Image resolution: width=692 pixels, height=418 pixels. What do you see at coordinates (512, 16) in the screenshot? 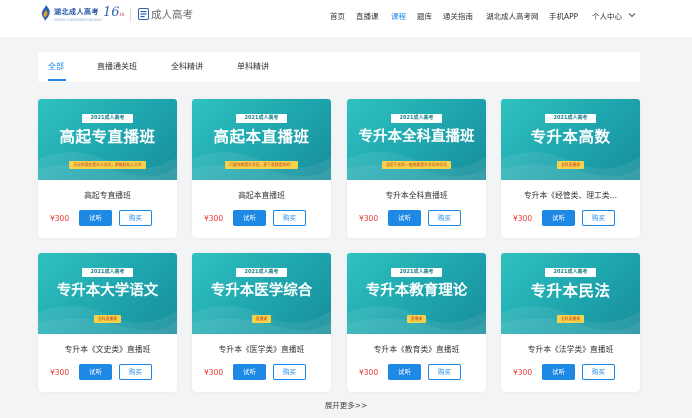
I see `nav-hubei-site: 湖北成人高考网` at bounding box center [512, 16].